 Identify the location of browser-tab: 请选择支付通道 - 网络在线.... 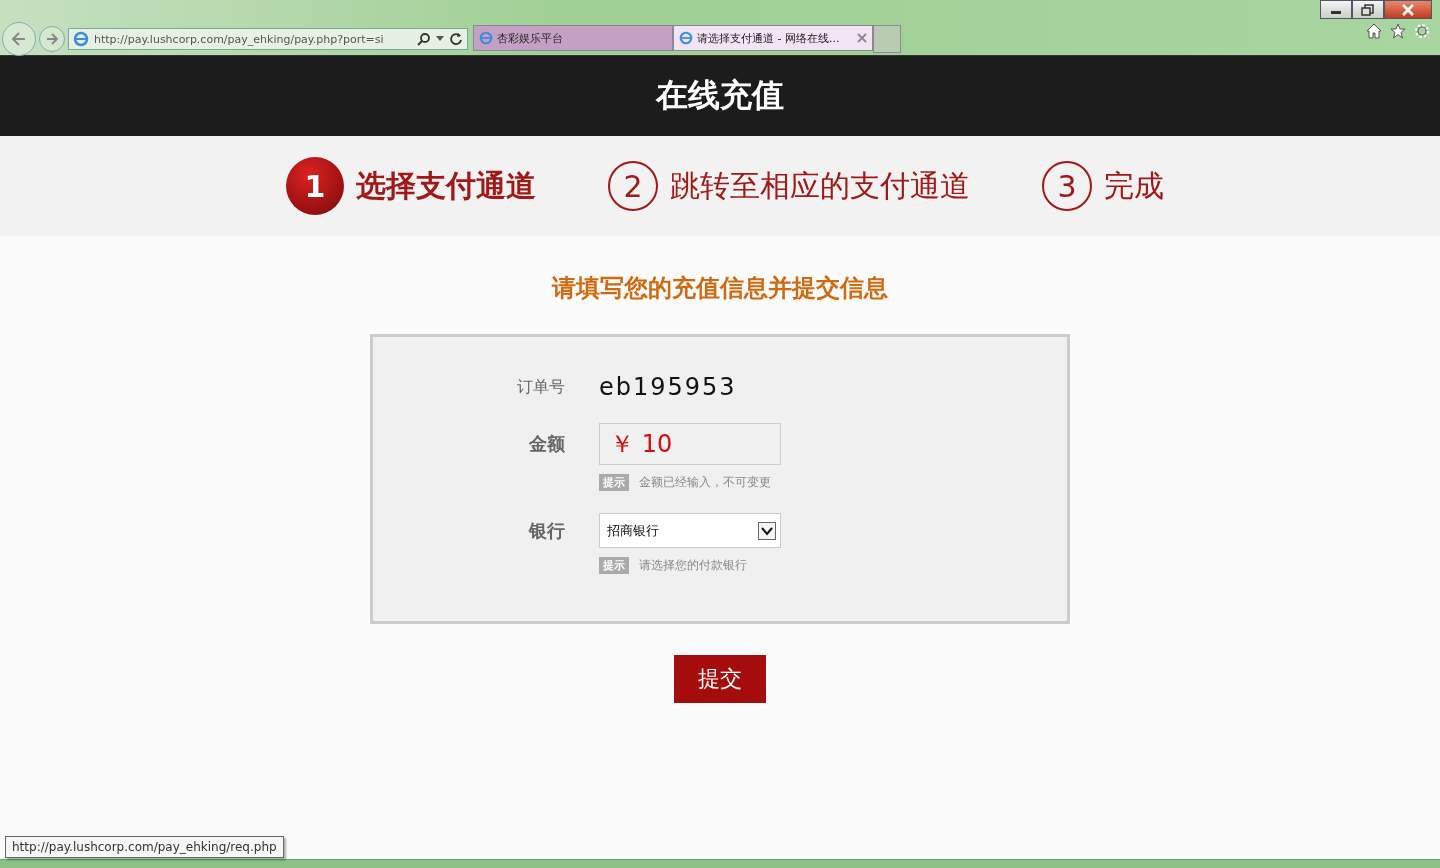
(773, 38).